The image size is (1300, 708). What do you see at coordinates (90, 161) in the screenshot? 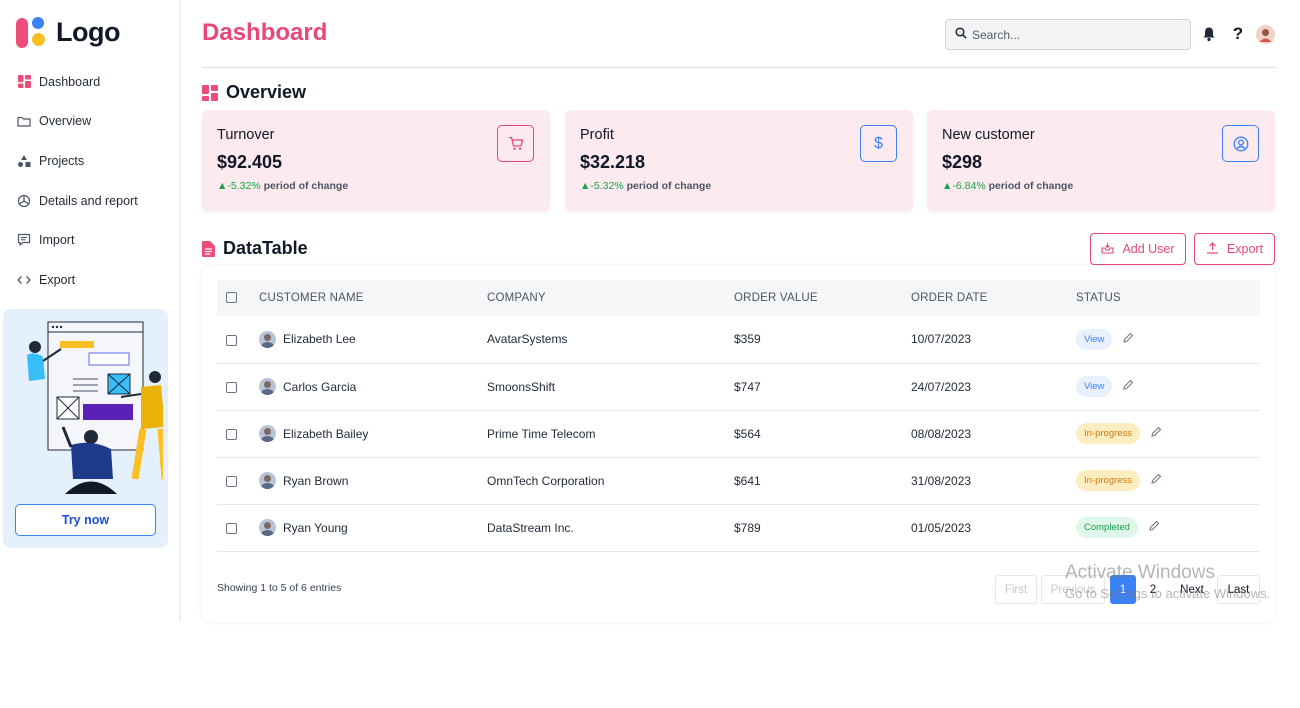
I see `sidebar-item-projects: Projects` at bounding box center [90, 161].